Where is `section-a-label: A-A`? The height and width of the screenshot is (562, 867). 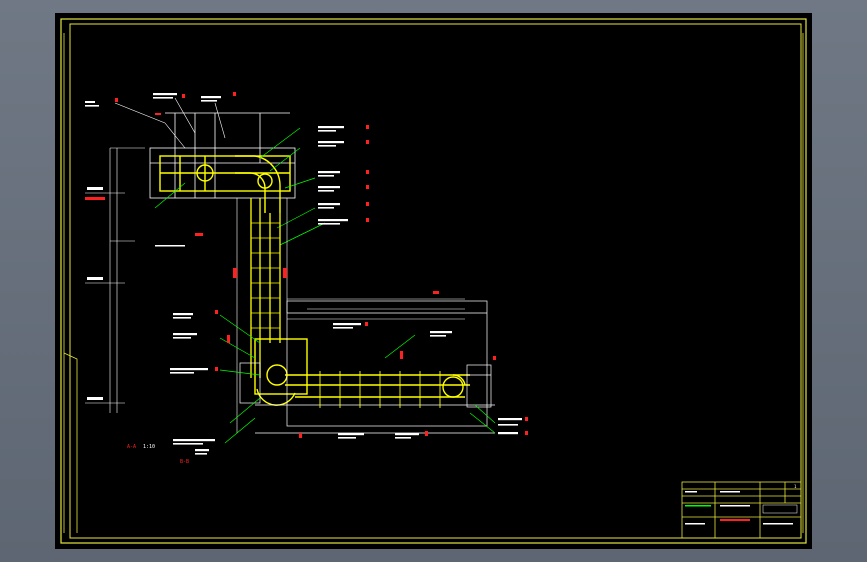
section-a-label: A-A is located at coordinates (131, 447).